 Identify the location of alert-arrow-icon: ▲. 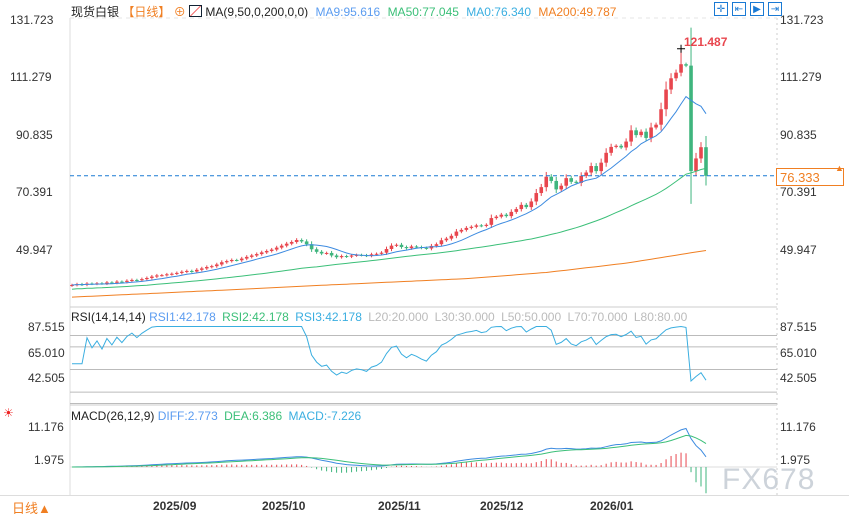
(839, 168).